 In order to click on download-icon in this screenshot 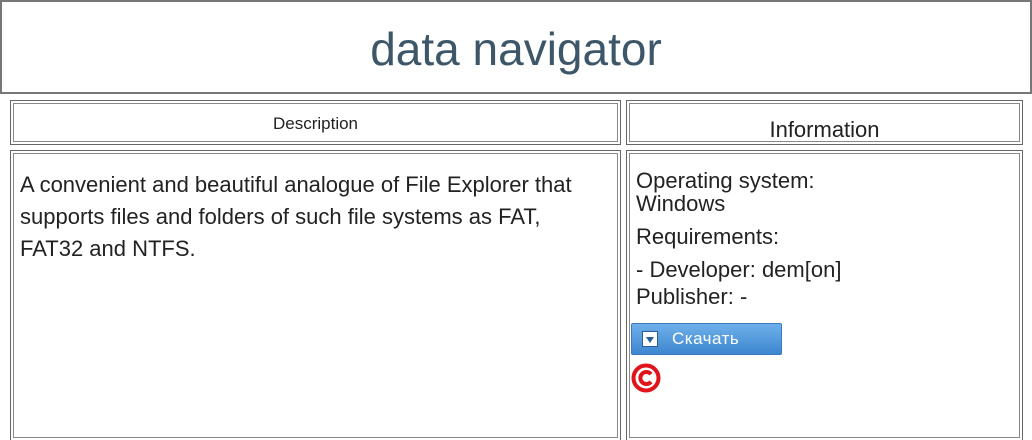, I will do `click(650, 339)`.